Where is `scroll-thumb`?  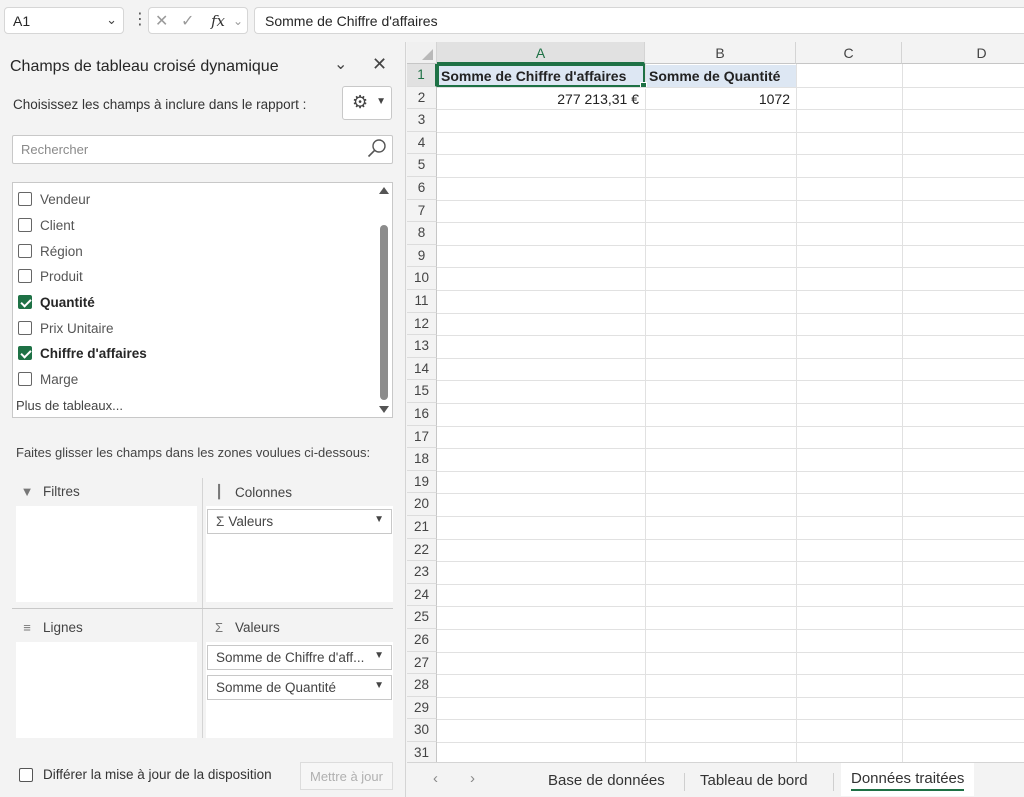 scroll-thumb is located at coordinates (384, 312).